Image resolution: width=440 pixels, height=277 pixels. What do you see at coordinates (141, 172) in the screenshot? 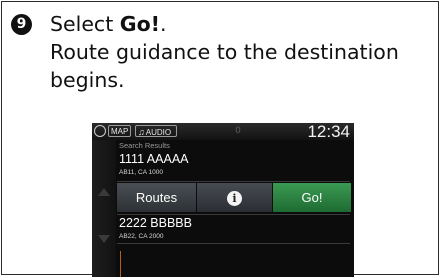
I see `result-address: AB11, CA 1000` at bounding box center [141, 172].